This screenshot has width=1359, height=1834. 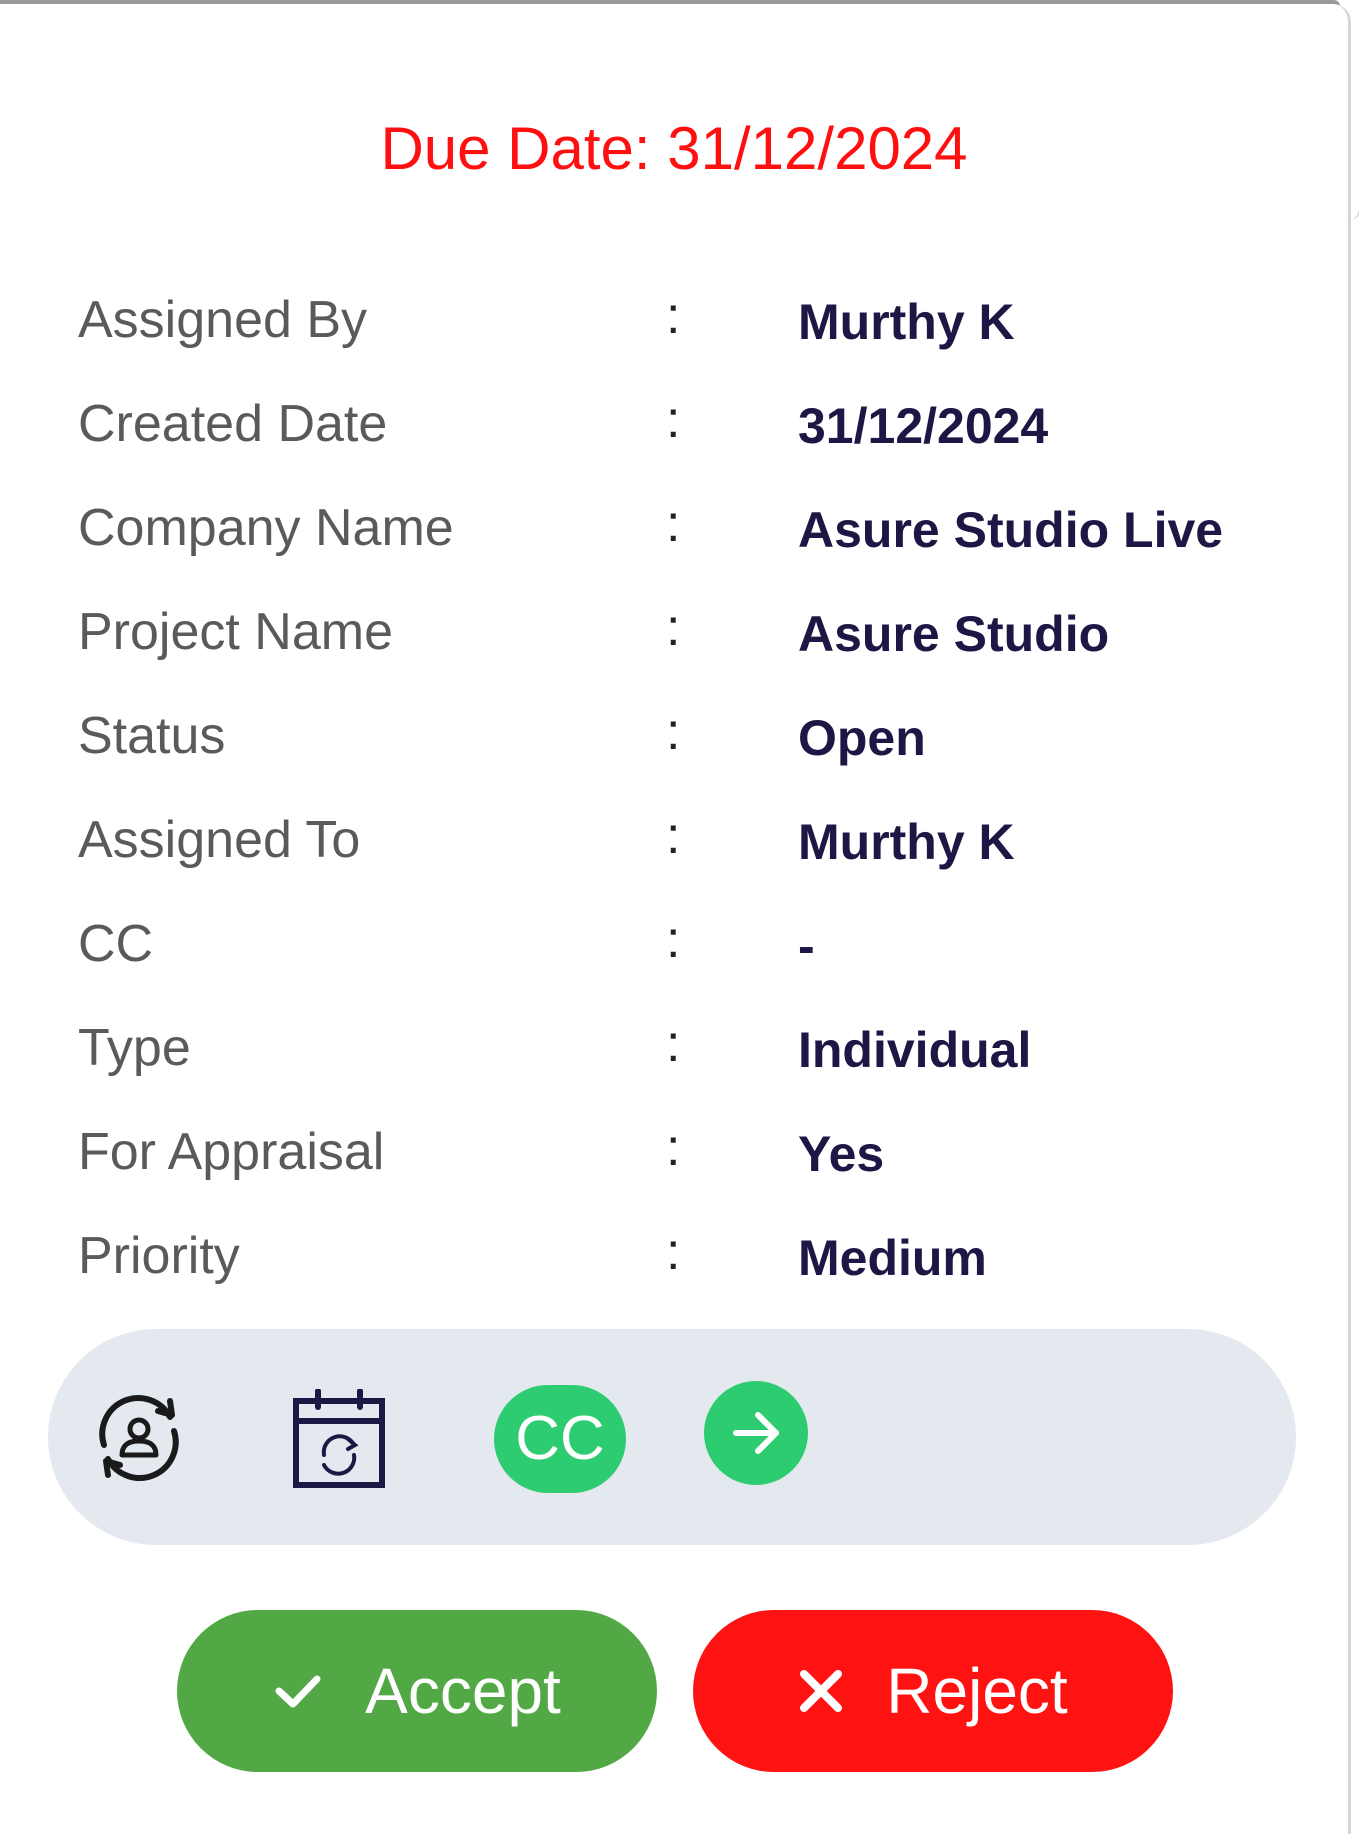 I want to click on action-bar: CC, so click(x=672, y=1437).